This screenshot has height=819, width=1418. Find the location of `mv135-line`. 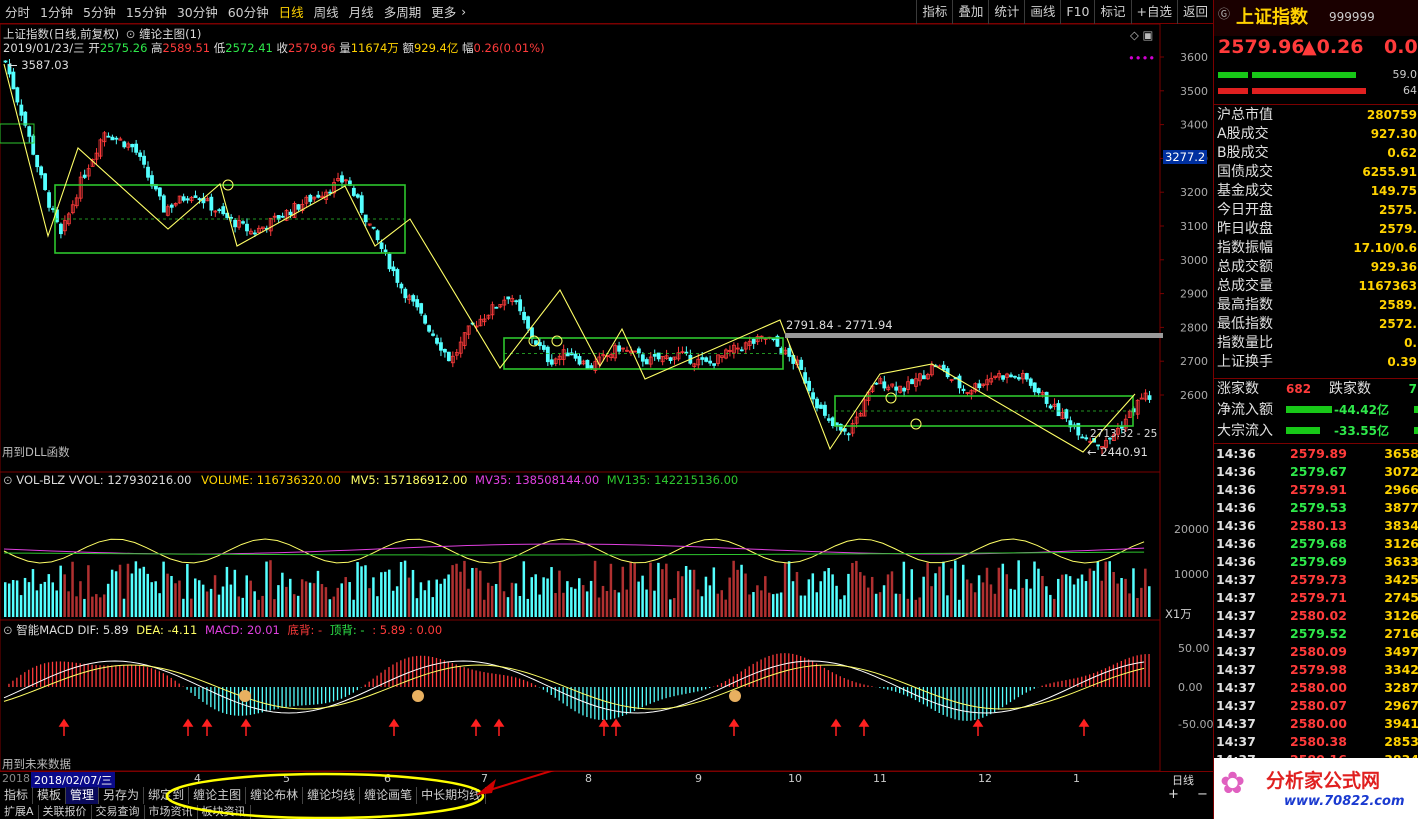

mv135-line is located at coordinates (574, 553).